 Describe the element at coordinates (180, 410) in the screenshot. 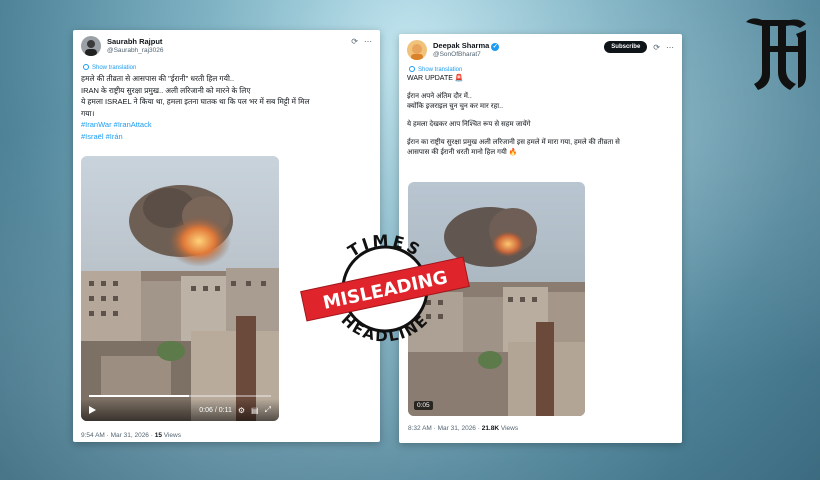

I see `video-controls: 0:06 / 0:11 ⚙ ▤ ⤢` at that location.